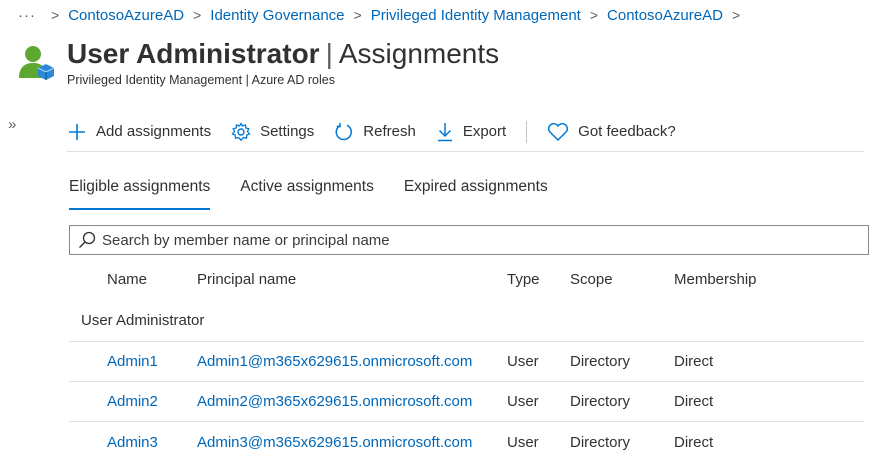 The image size is (879, 468). I want to click on principal-name-link: Admin2@m365x629615.onmicrosoft.com, so click(352, 401).